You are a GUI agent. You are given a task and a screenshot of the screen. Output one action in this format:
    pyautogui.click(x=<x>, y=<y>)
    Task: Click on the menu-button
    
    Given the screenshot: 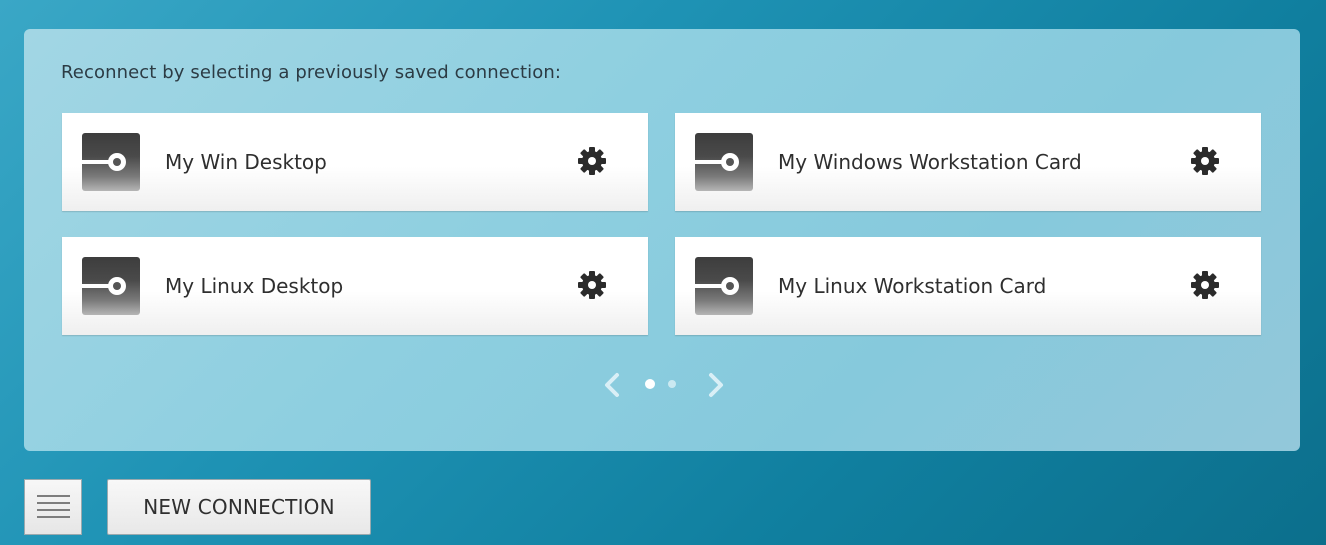 What is the action you would take?
    pyautogui.click(x=53, y=507)
    